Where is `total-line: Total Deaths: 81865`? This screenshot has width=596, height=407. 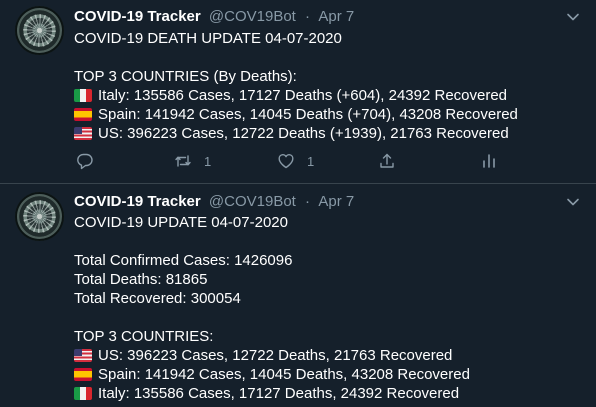 total-line: Total Deaths: 81865 is located at coordinates (141, 279).